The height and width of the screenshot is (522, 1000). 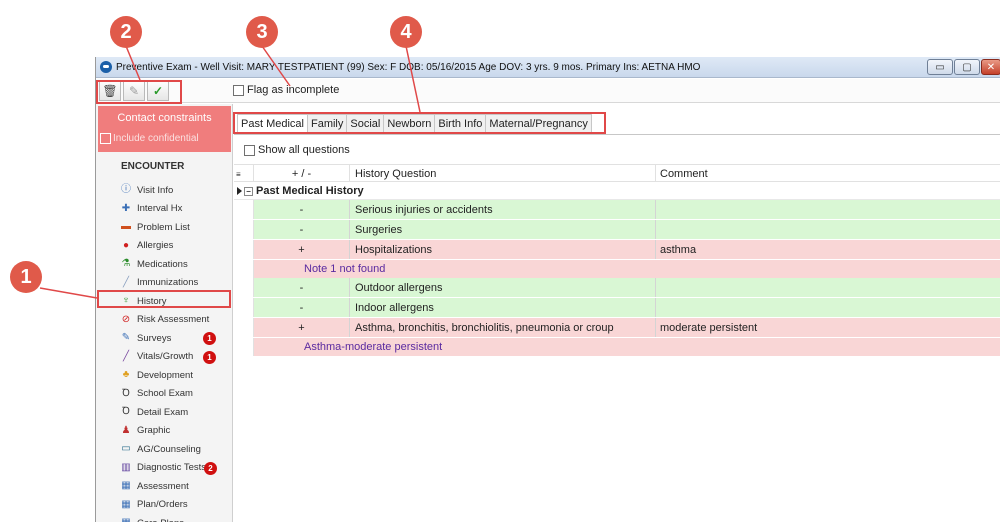 I want to click on question-cell: Outdoor allergens, so click(x=503, y=287).